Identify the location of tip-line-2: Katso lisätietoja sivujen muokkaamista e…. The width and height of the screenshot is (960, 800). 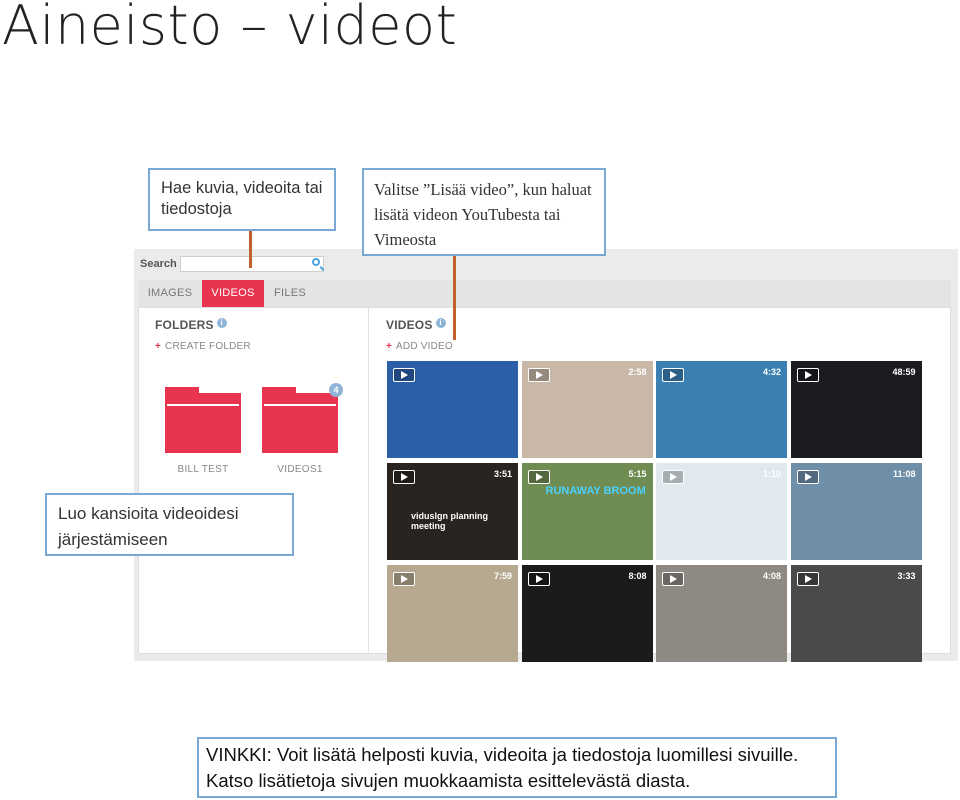
(448, 780).